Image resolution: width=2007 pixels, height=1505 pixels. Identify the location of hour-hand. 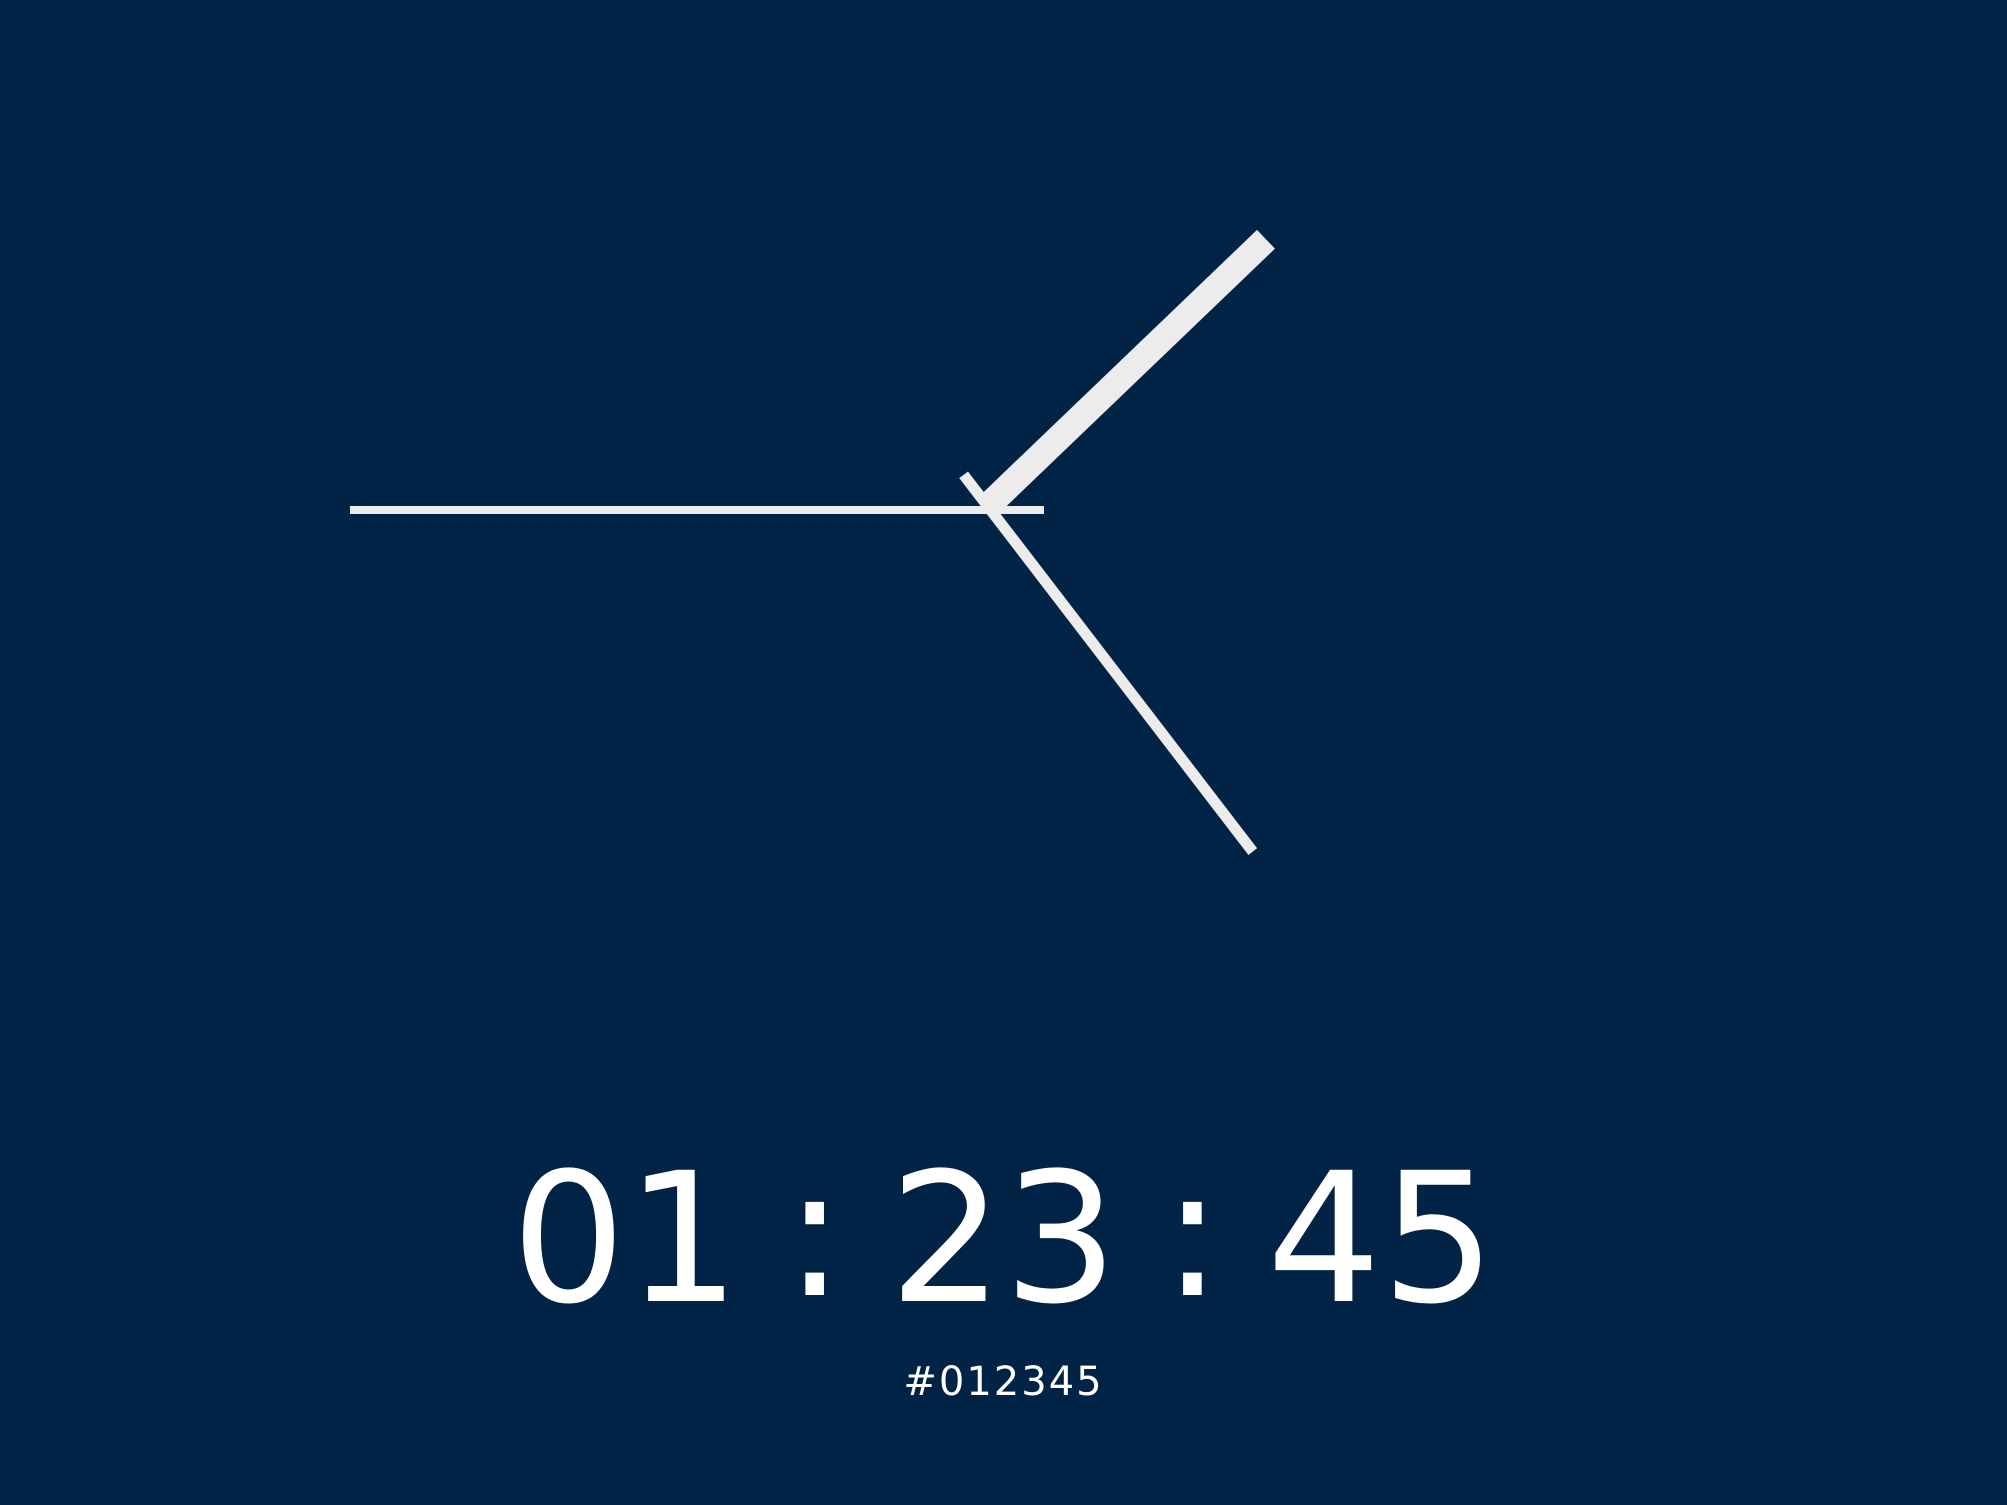
(1128, 371).